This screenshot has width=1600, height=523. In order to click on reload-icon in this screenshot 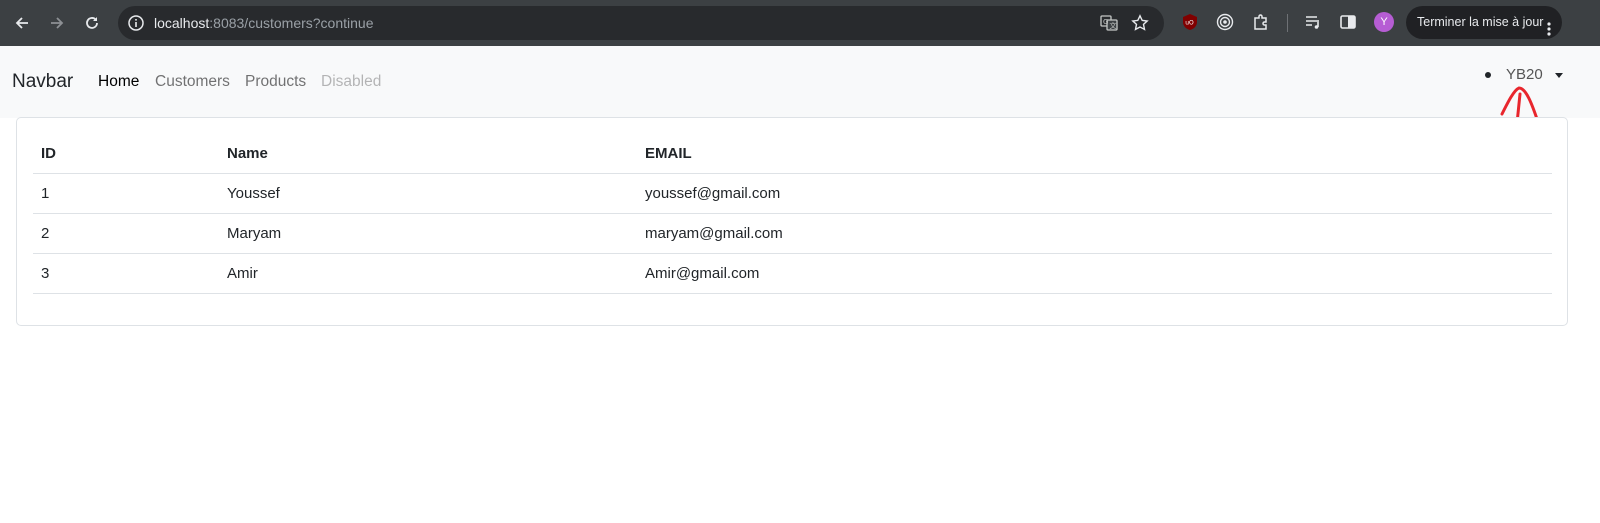, I will do `click(92, 23)`.